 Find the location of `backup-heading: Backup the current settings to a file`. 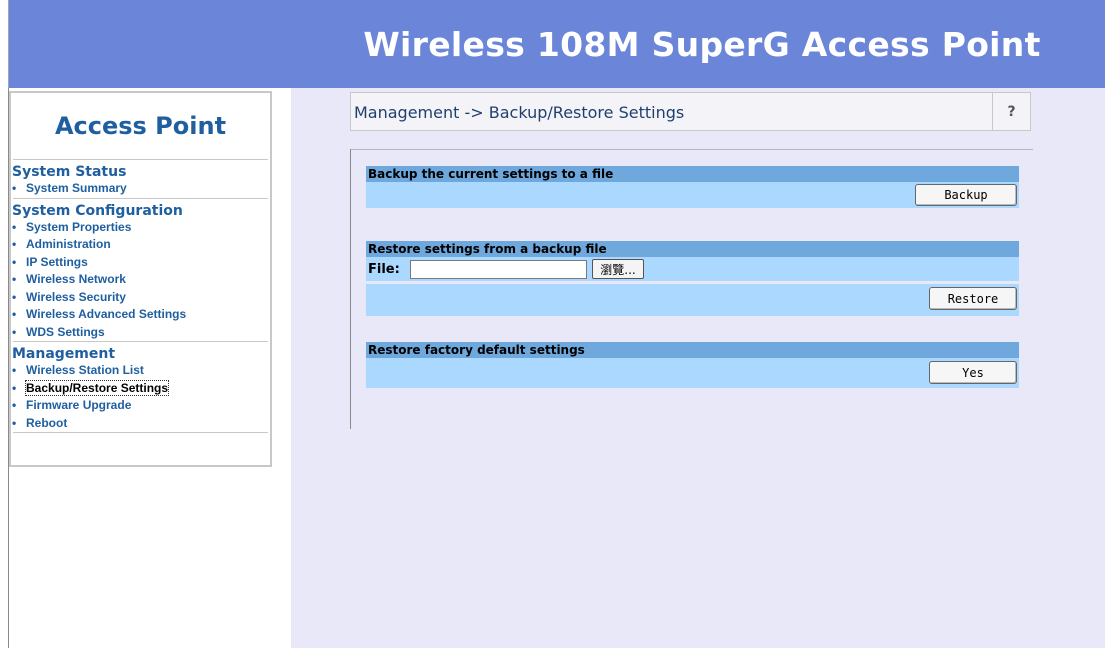

backup-heading: Backup the current settings to a file is located at coordinates (692, 174).